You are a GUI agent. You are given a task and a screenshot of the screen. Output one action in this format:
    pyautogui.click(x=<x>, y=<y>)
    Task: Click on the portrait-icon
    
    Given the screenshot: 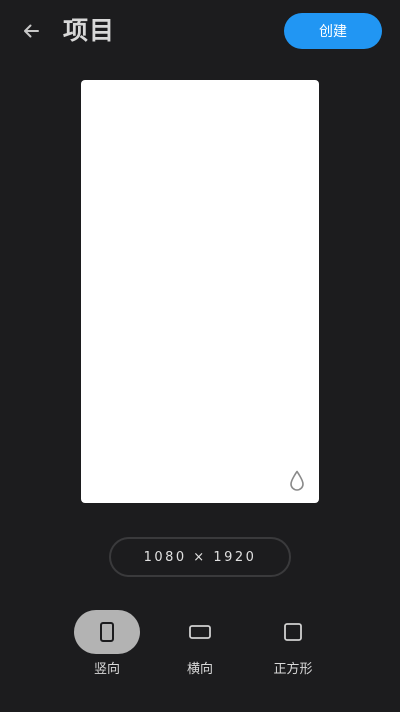 What is the action you would take?
    pyautogui.click(x=107, y=632)
    